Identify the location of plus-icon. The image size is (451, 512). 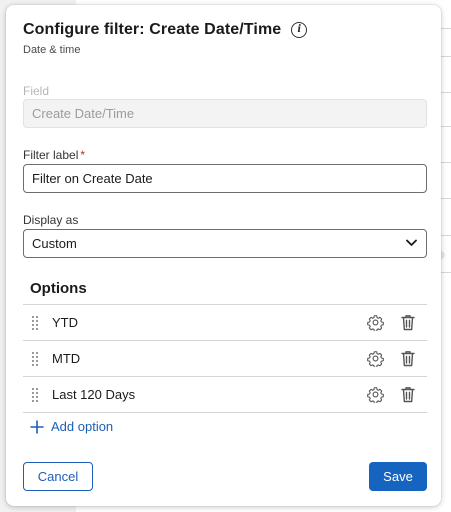
(37, 426).